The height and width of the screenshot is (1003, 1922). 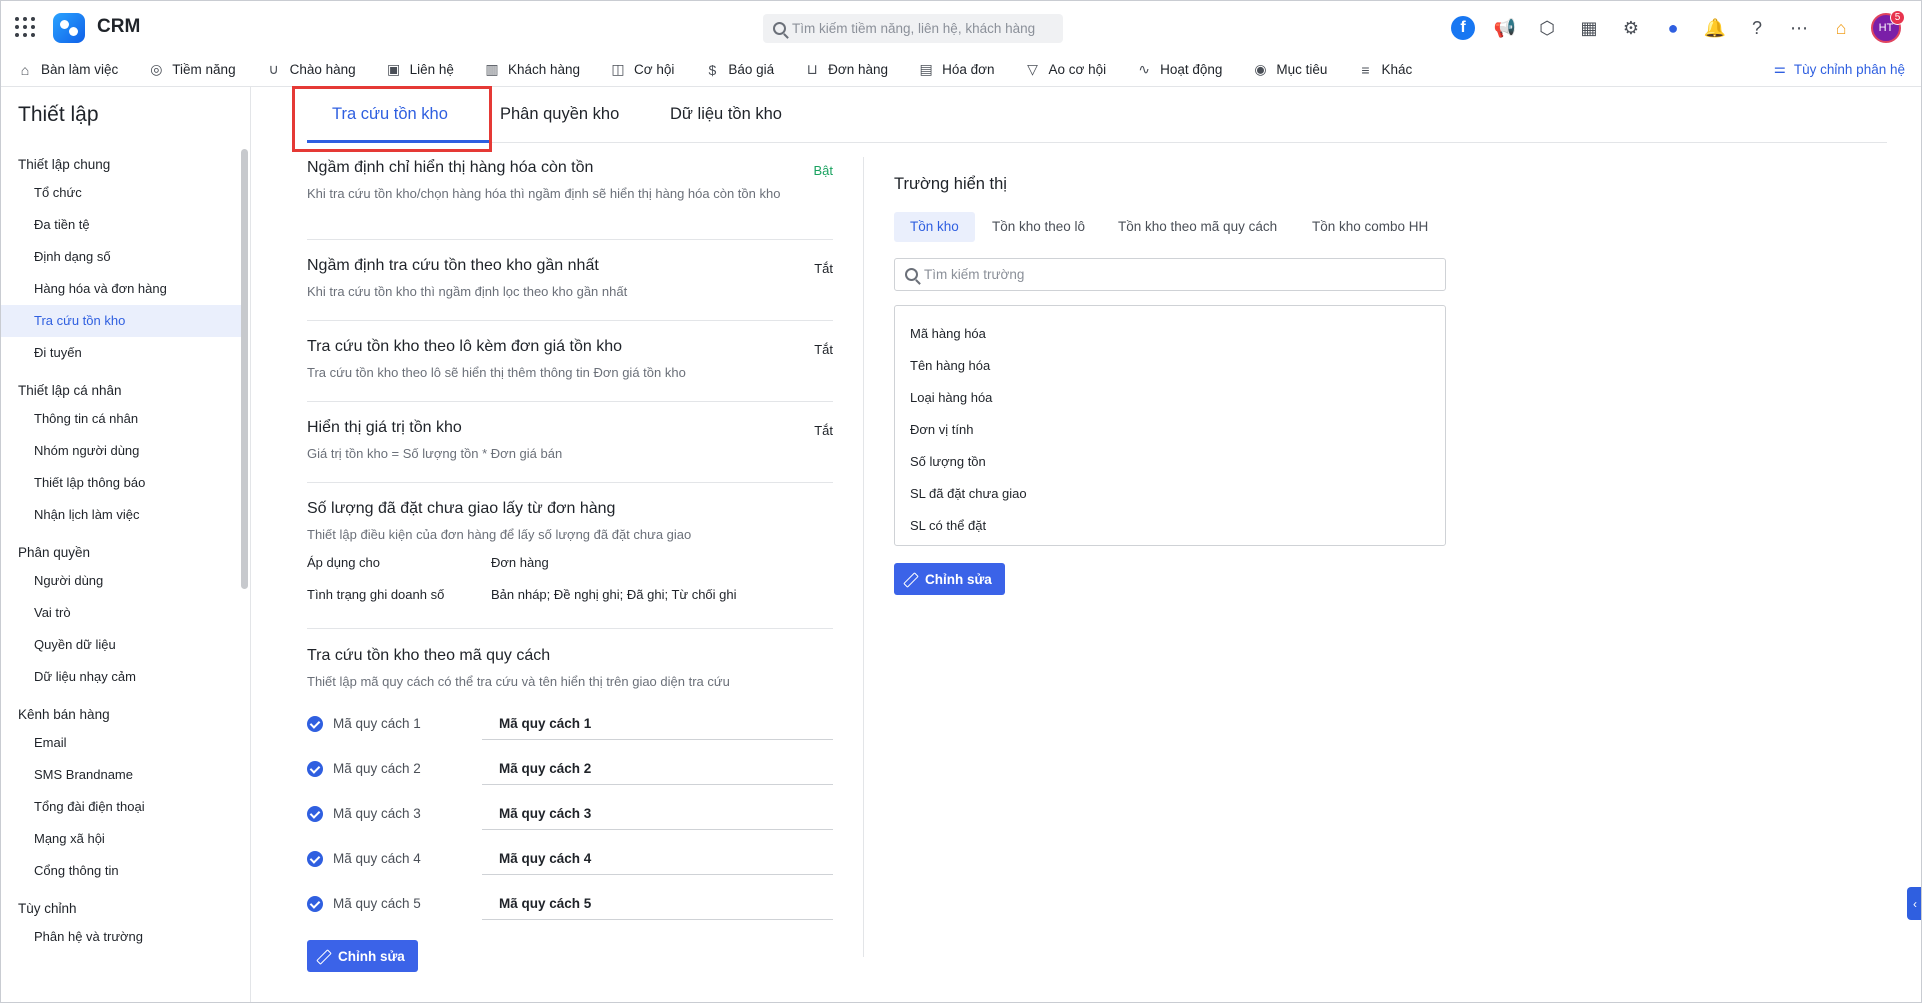 What do you see at coordinates (823, 170) in the screenshot?
I see `setting-toggle: Bật` at bounding box center [823, 170].